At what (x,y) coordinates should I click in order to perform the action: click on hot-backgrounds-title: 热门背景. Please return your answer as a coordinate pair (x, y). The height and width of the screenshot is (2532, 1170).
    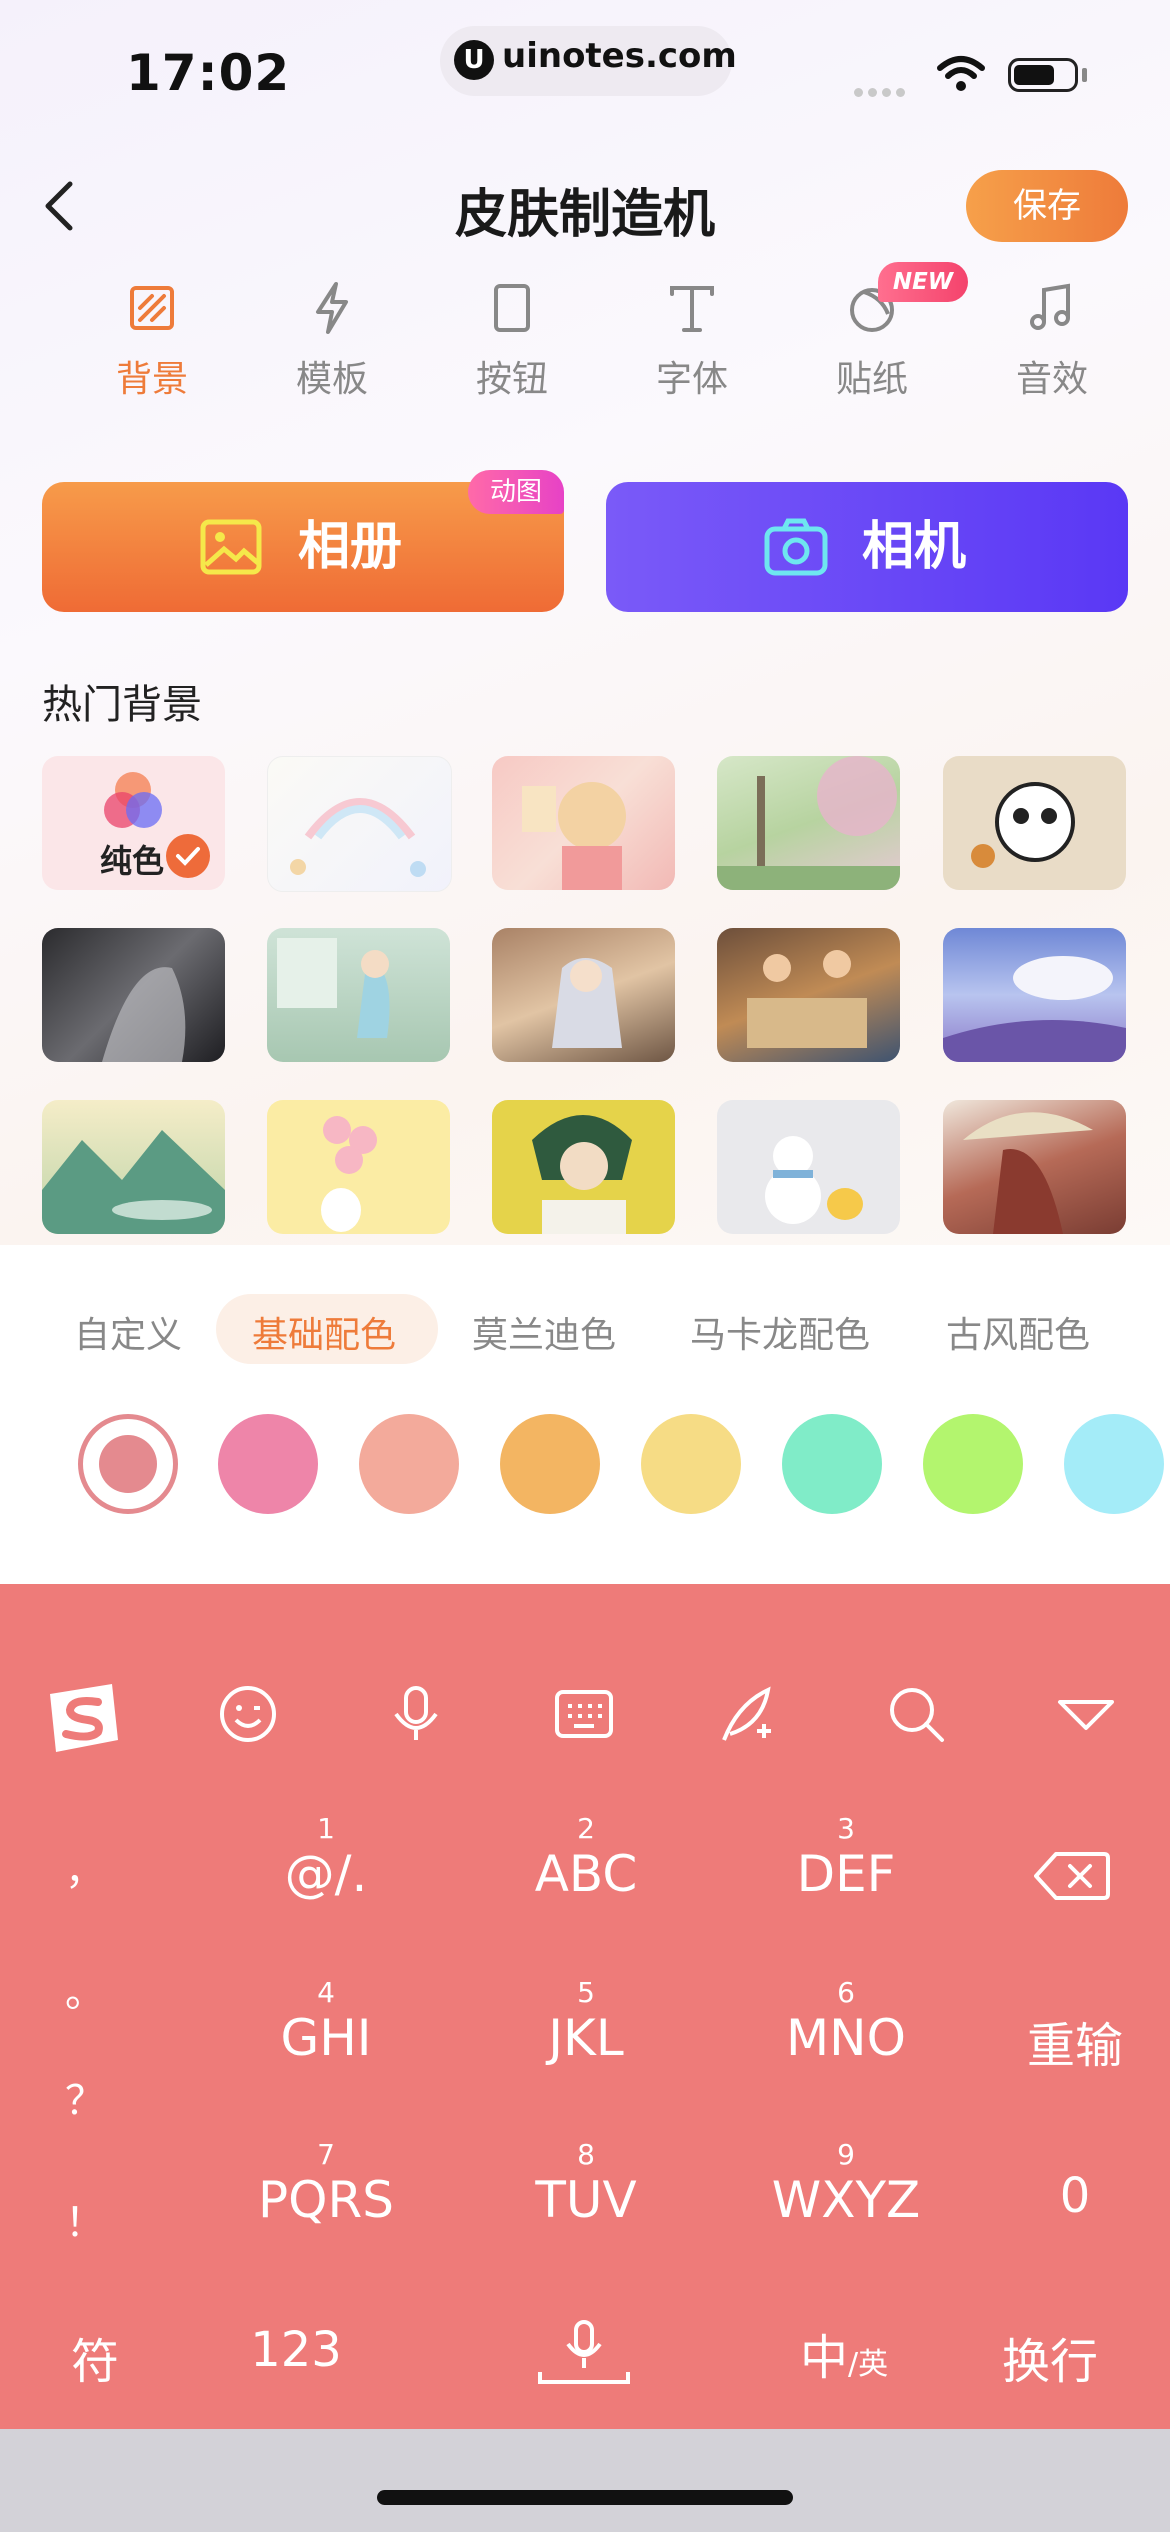
    Looking at the image, I should click on (122, 705).